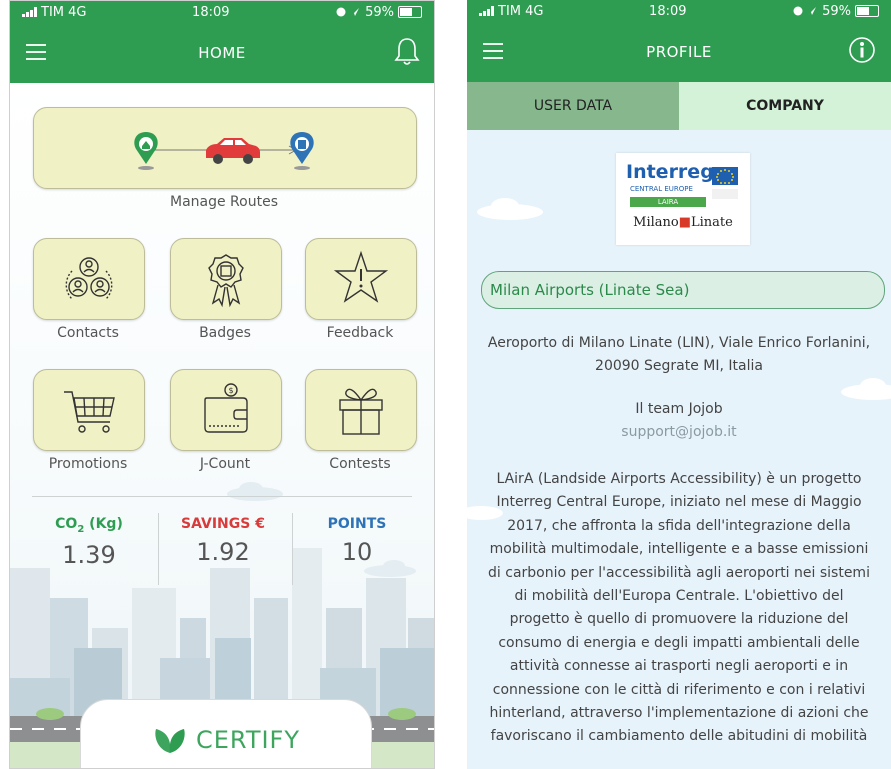  I want to click on savings-value: 1.92, so click(223, 552).